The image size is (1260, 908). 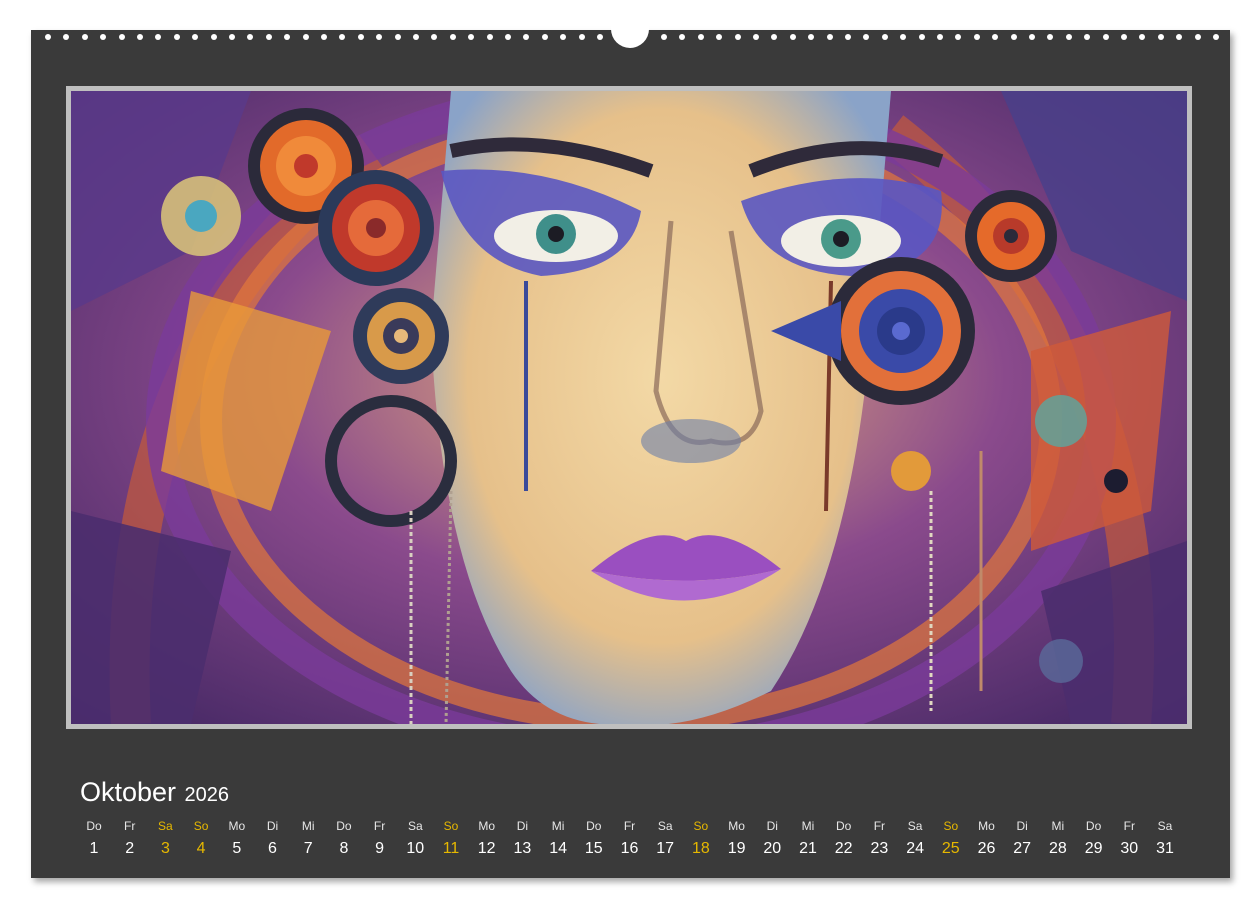 I want to click on day-cell: Sa 24, so click(x=915, y=838).